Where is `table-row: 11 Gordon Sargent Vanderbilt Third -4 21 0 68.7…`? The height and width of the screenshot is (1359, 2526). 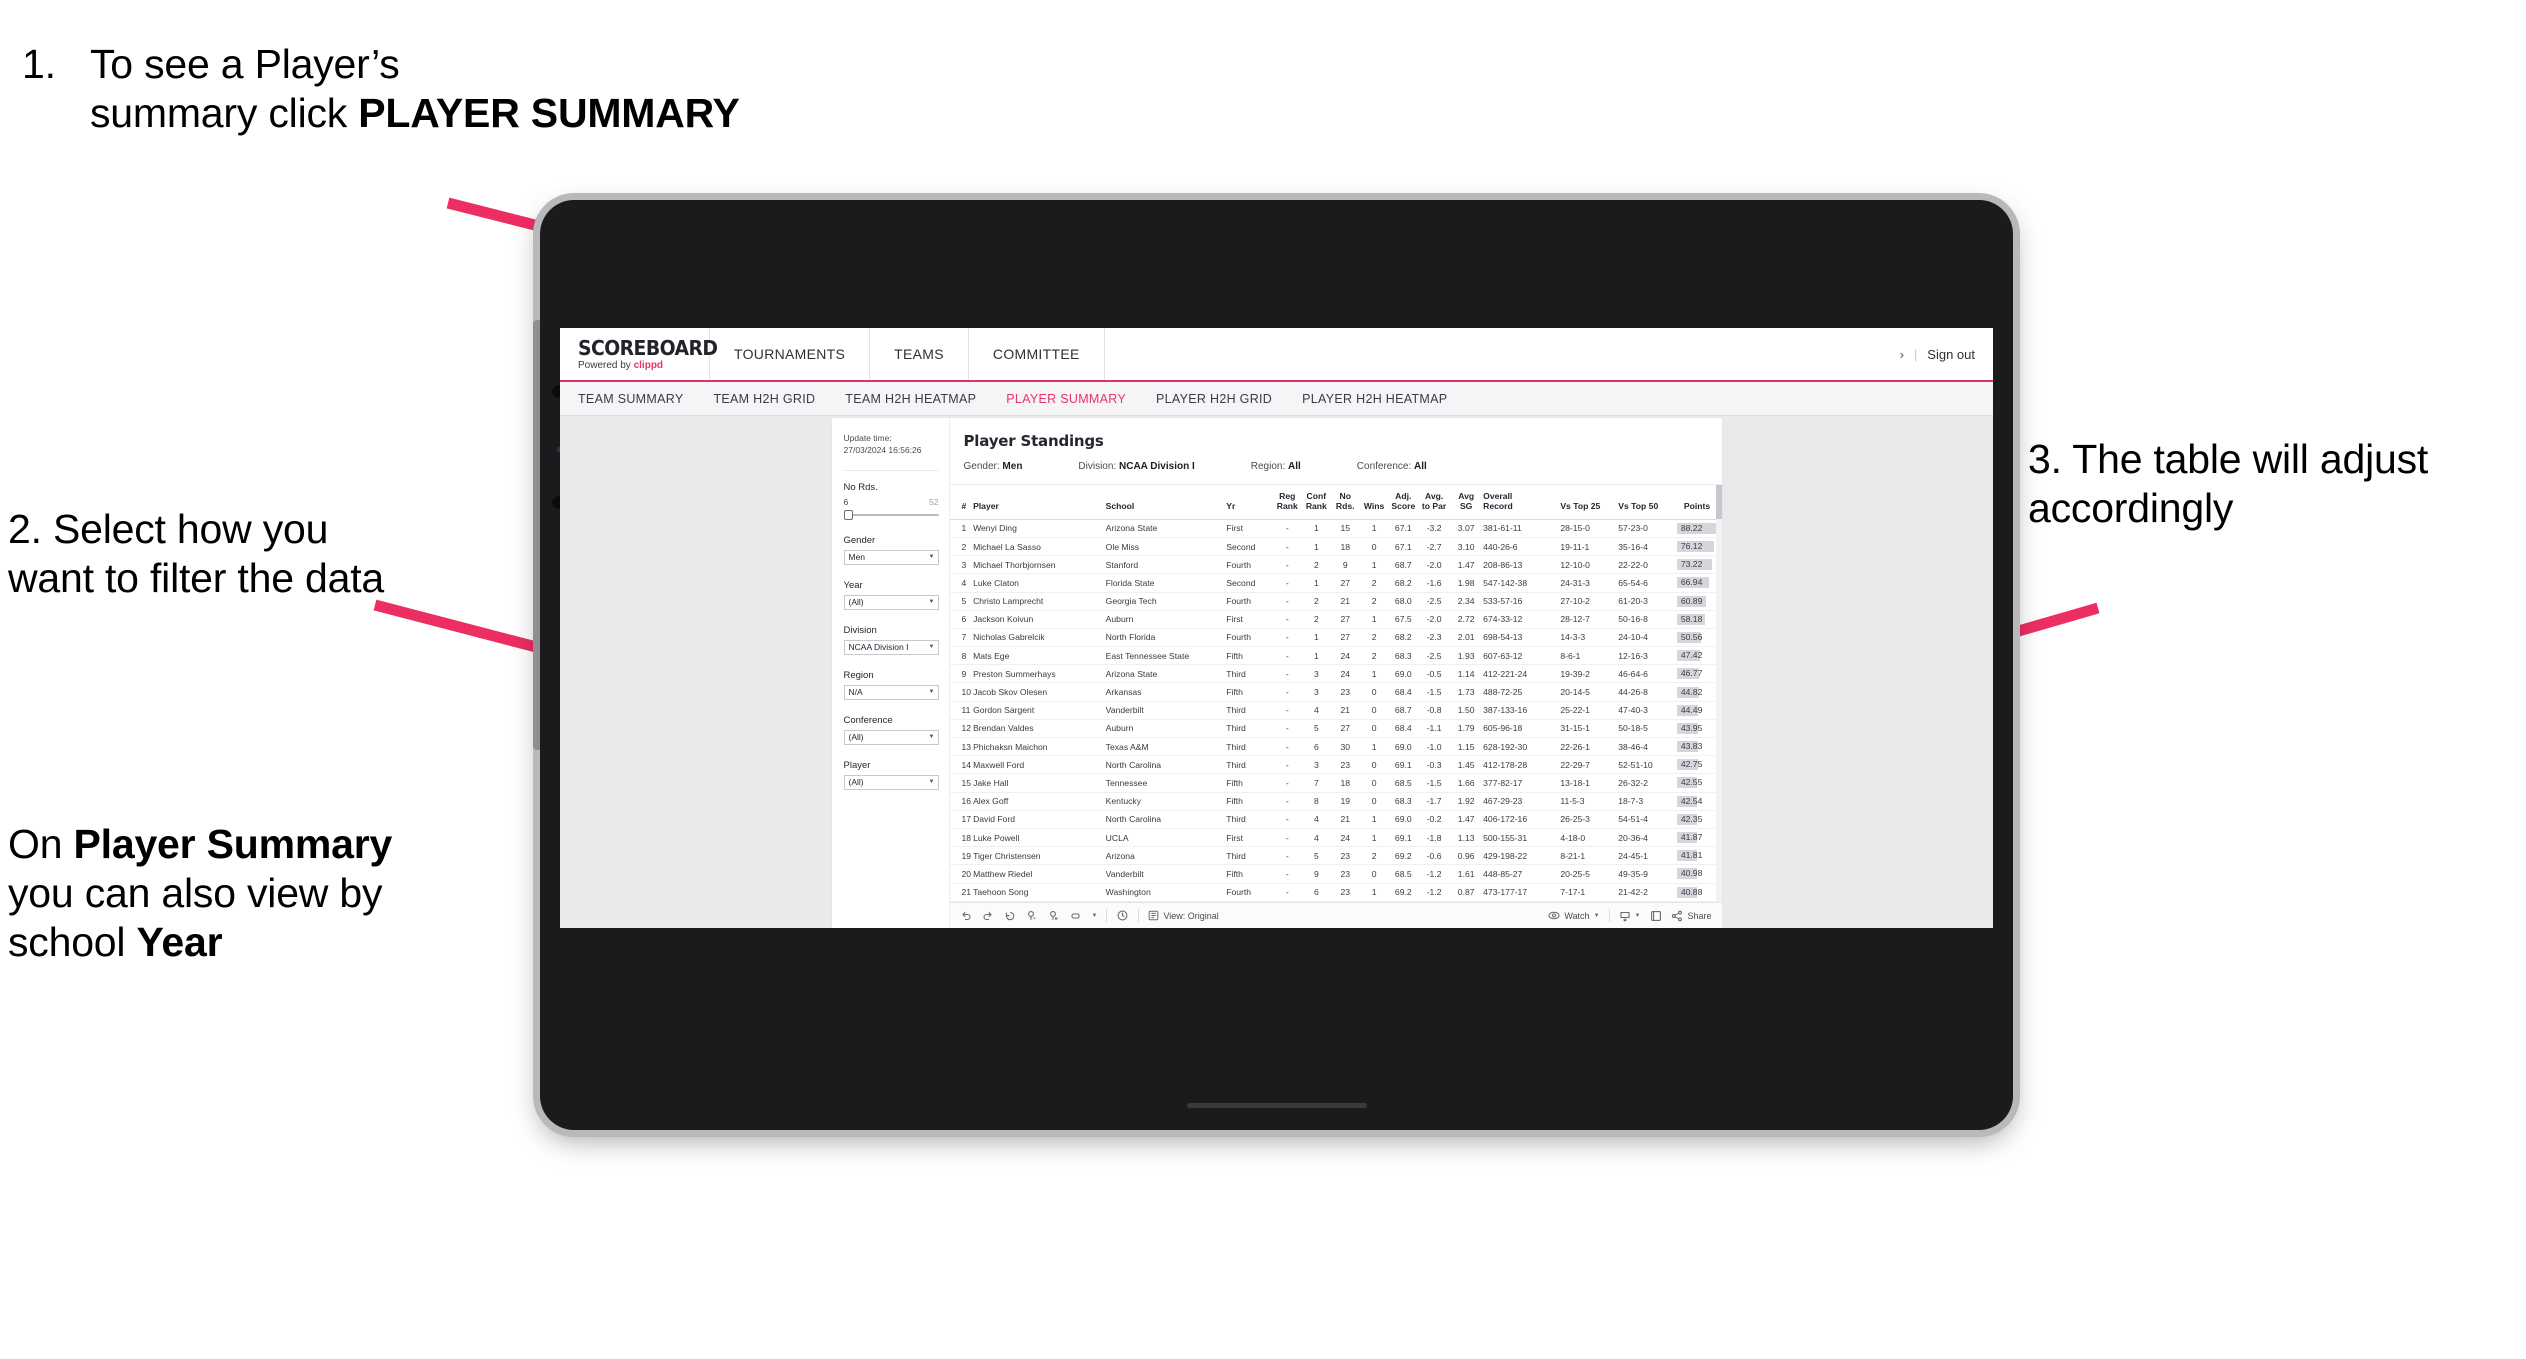 table-row: 11 Gordon Sargent Vanderbilt Third -4 21 0 68.7… is located at coordinates (1335, 710).